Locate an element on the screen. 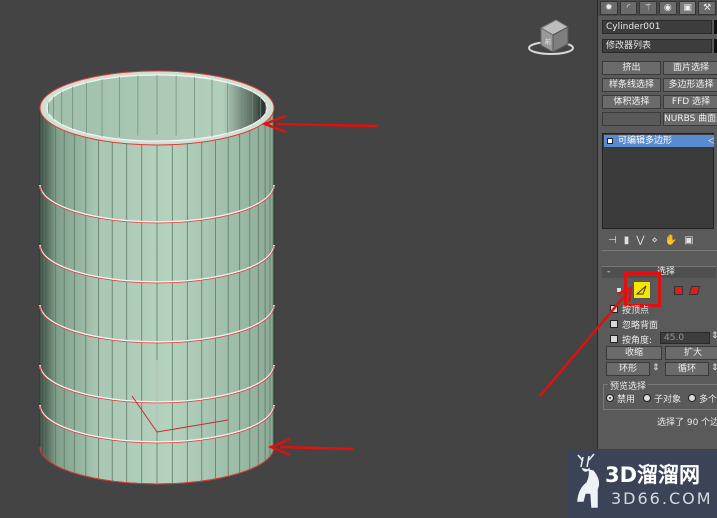  loop-button: 循环 is located at coordinates (687, 369).